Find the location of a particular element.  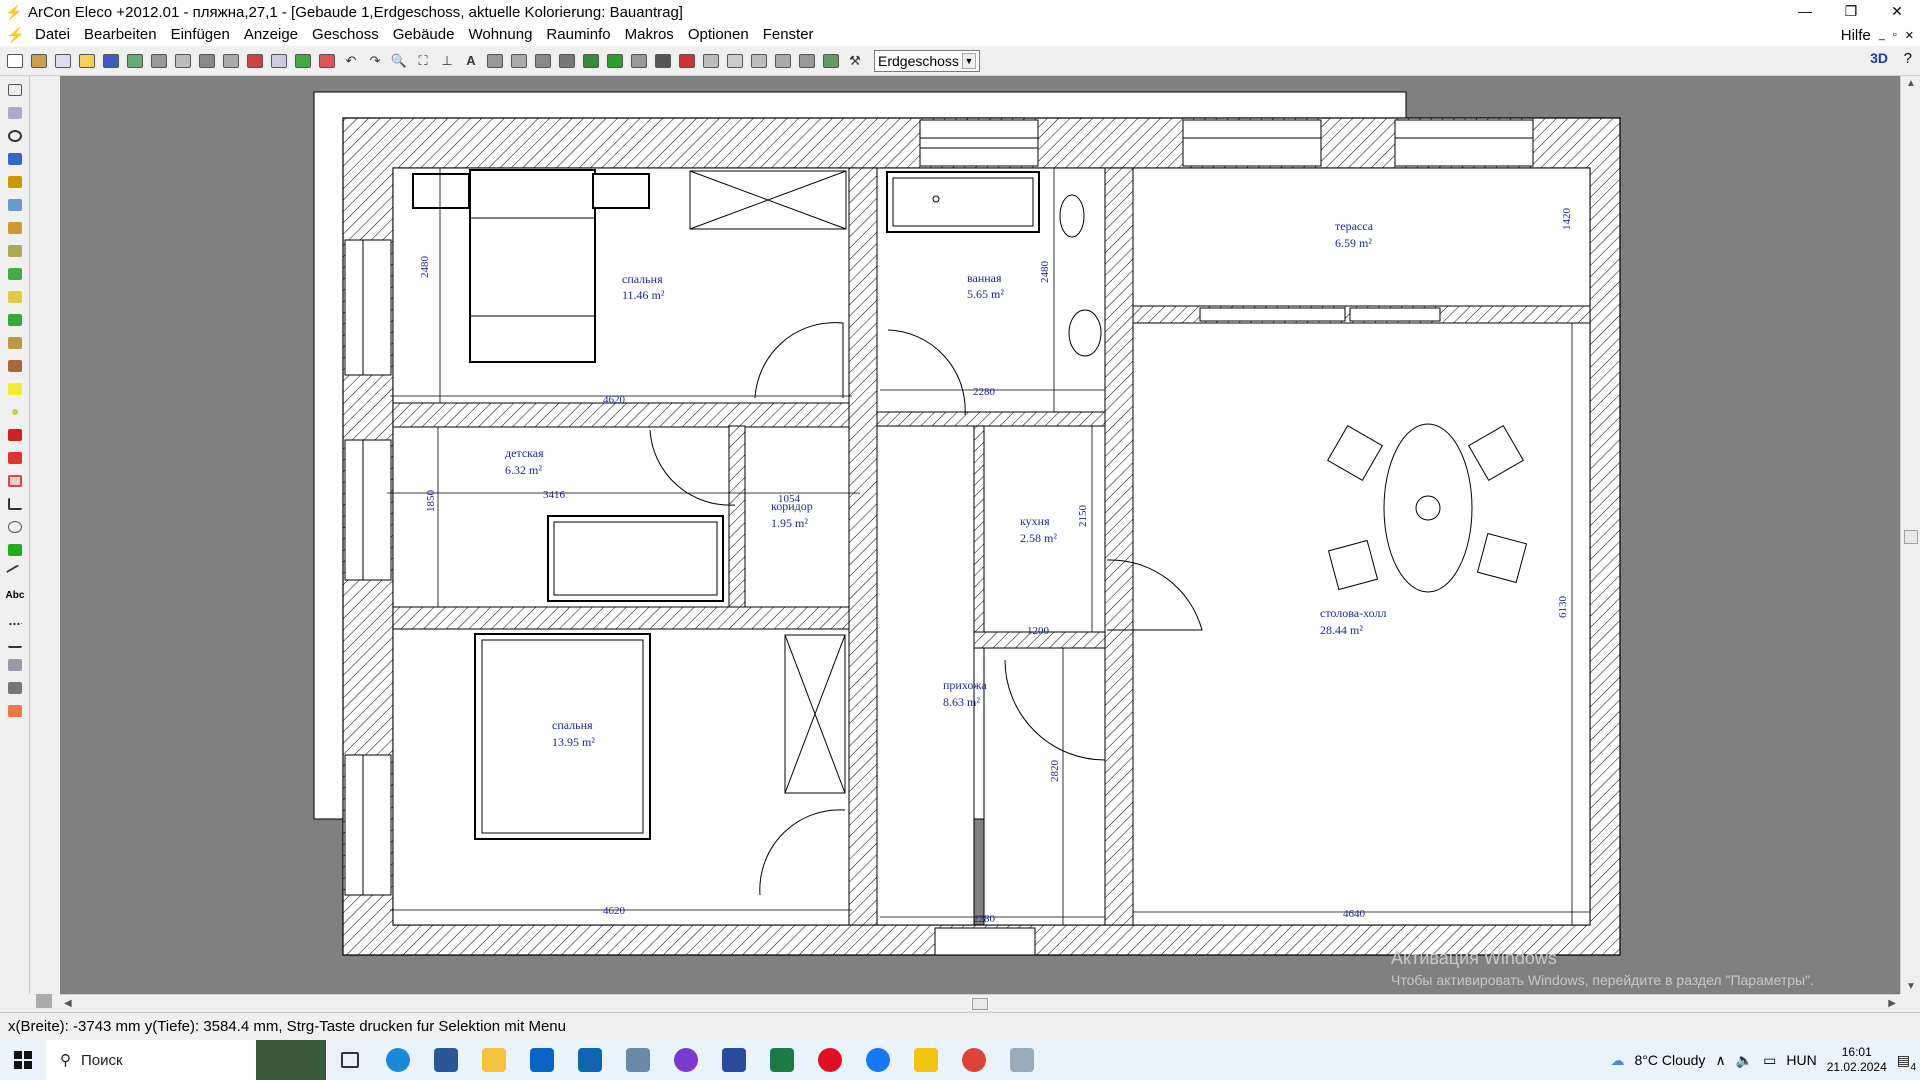

chrome-icon is located at coordinates (974, 1060).